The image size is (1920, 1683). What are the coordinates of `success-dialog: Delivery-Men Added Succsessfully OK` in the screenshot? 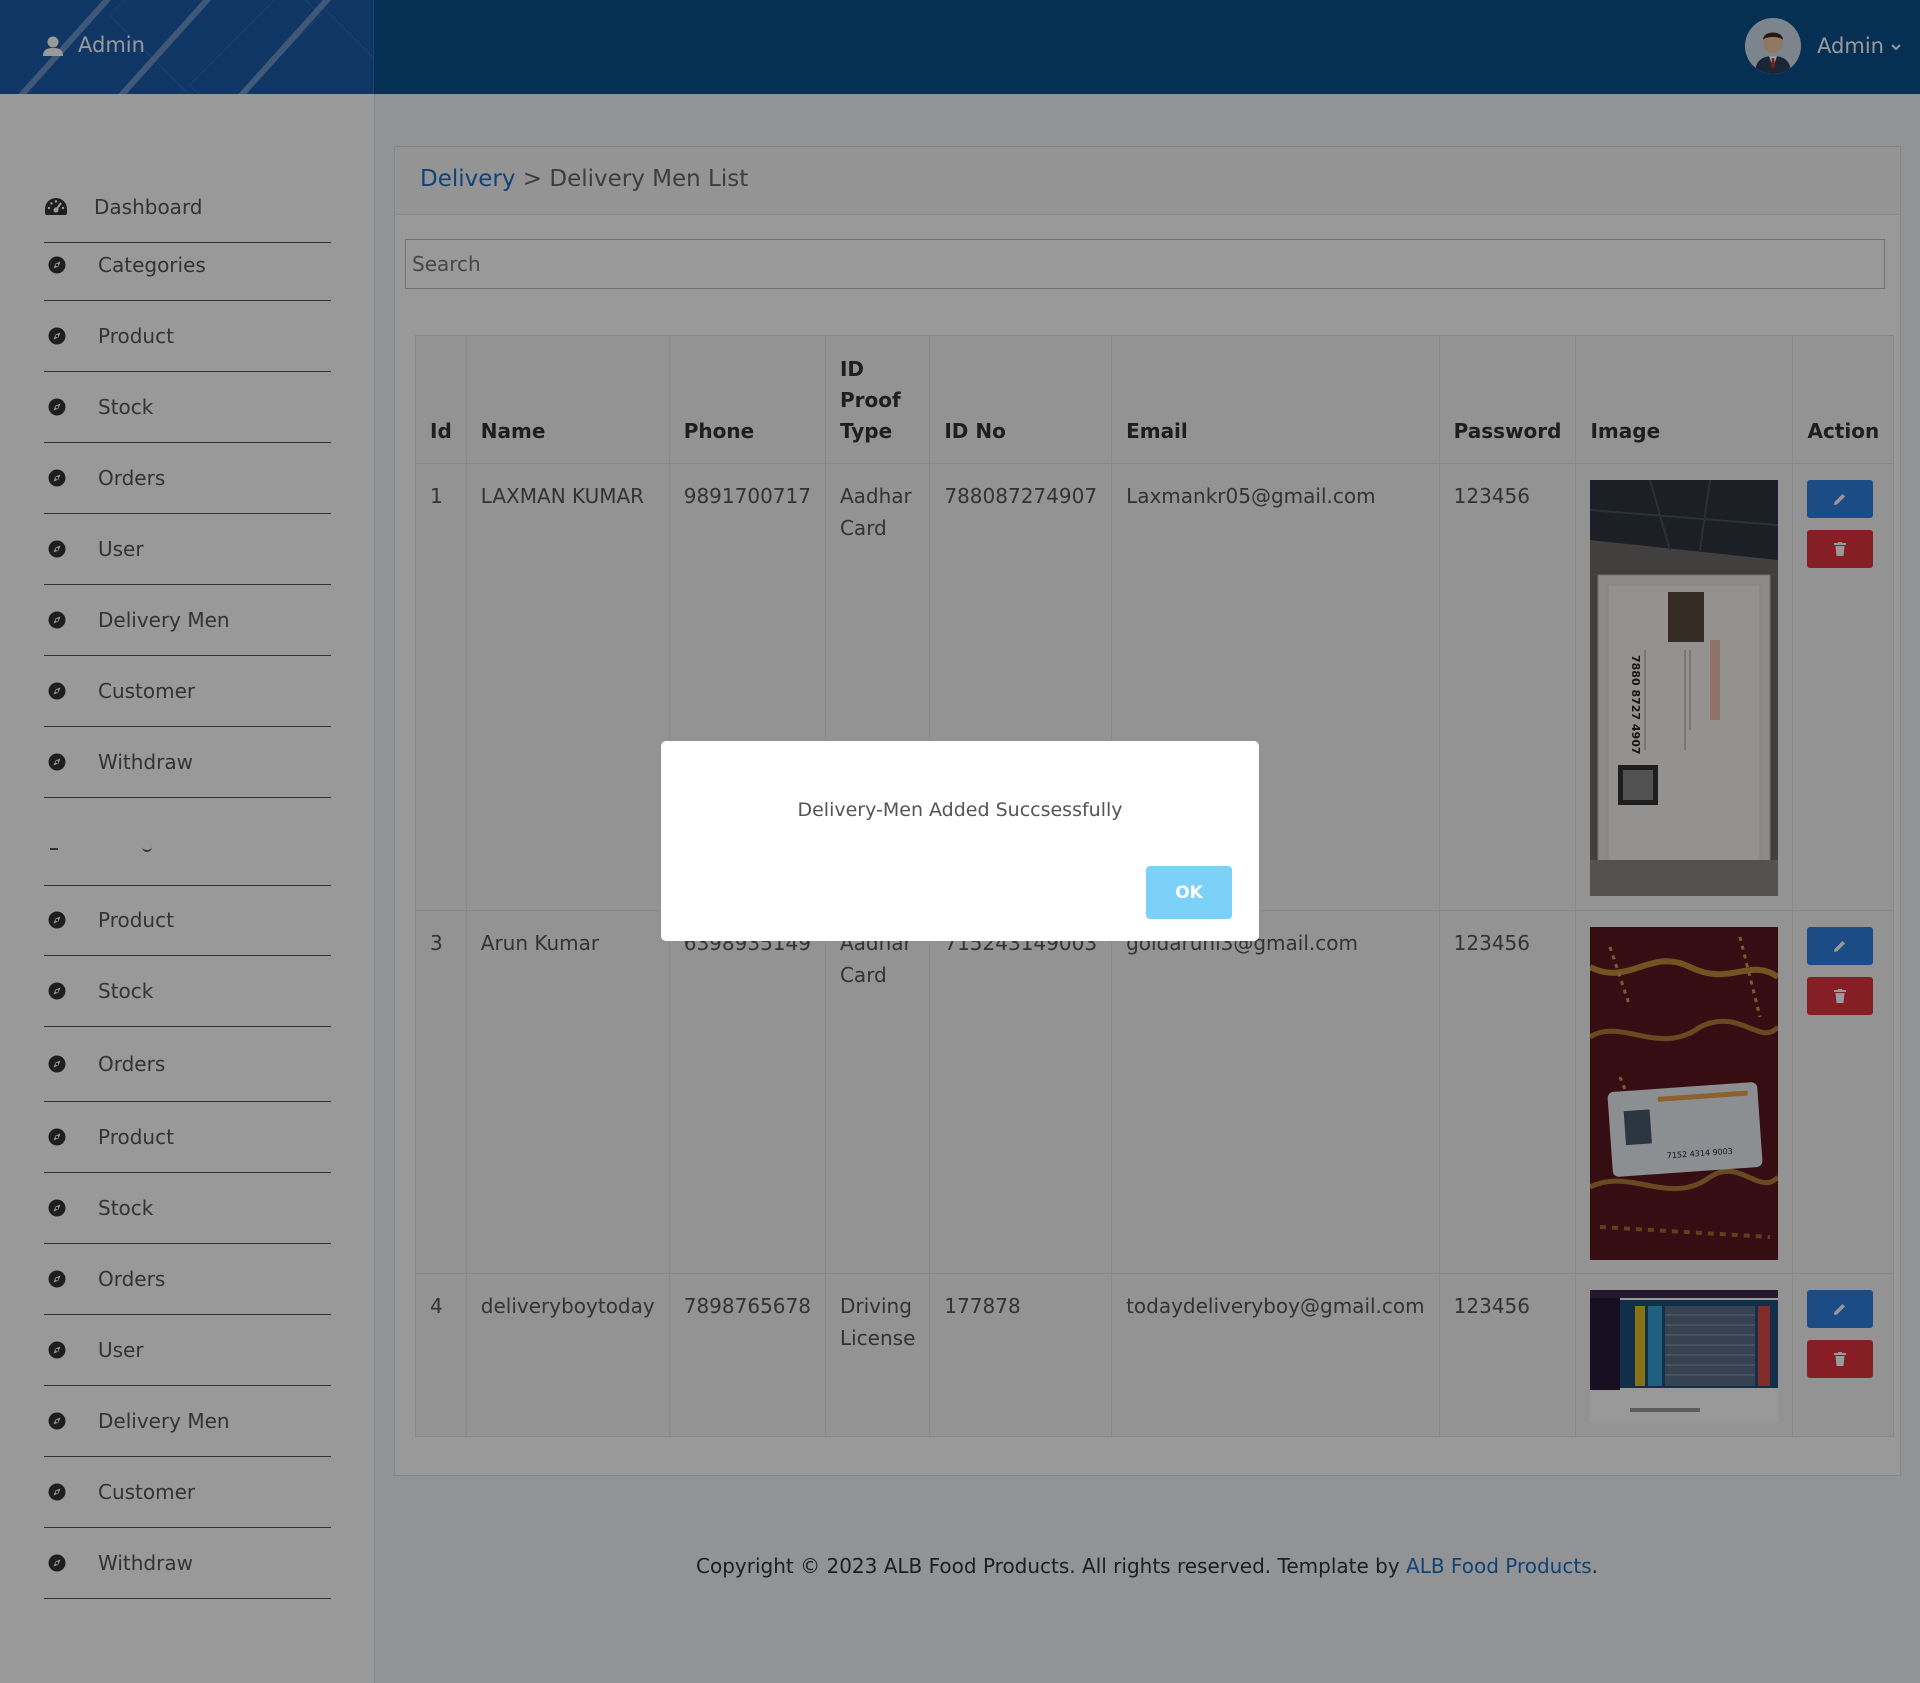 It's located at (960, 841).